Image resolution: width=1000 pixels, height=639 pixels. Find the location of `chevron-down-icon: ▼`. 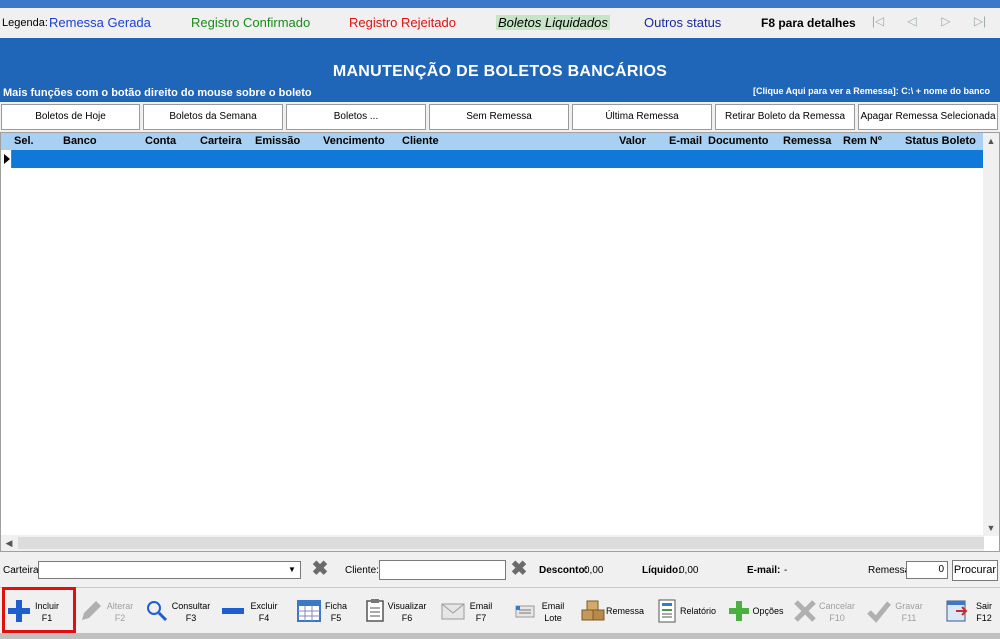

chevron-down-icon: ▼ is located at coordinates (292, 570).